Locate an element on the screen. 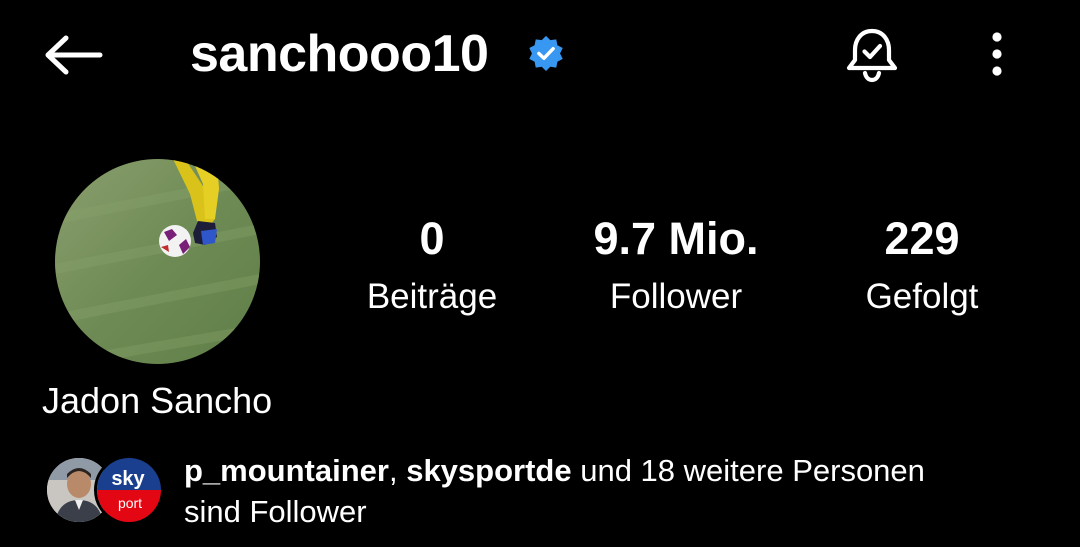 This screenshot has width=1080, height=547. mutual-followers-avatars: sky port is located at coordinates (104, 490).